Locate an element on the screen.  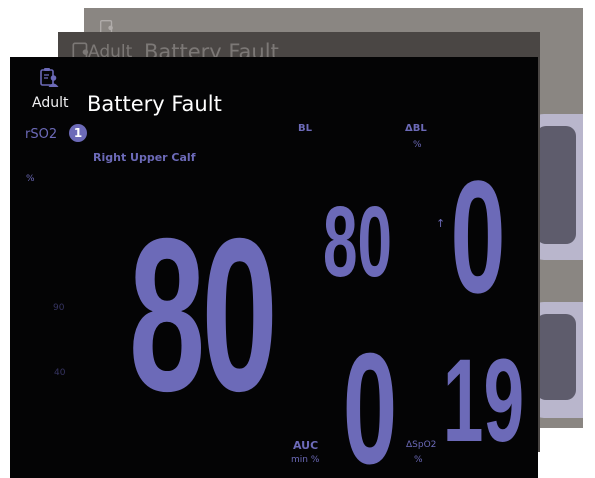
alert-title: Battery Fault is located at coordinates (154, 104).